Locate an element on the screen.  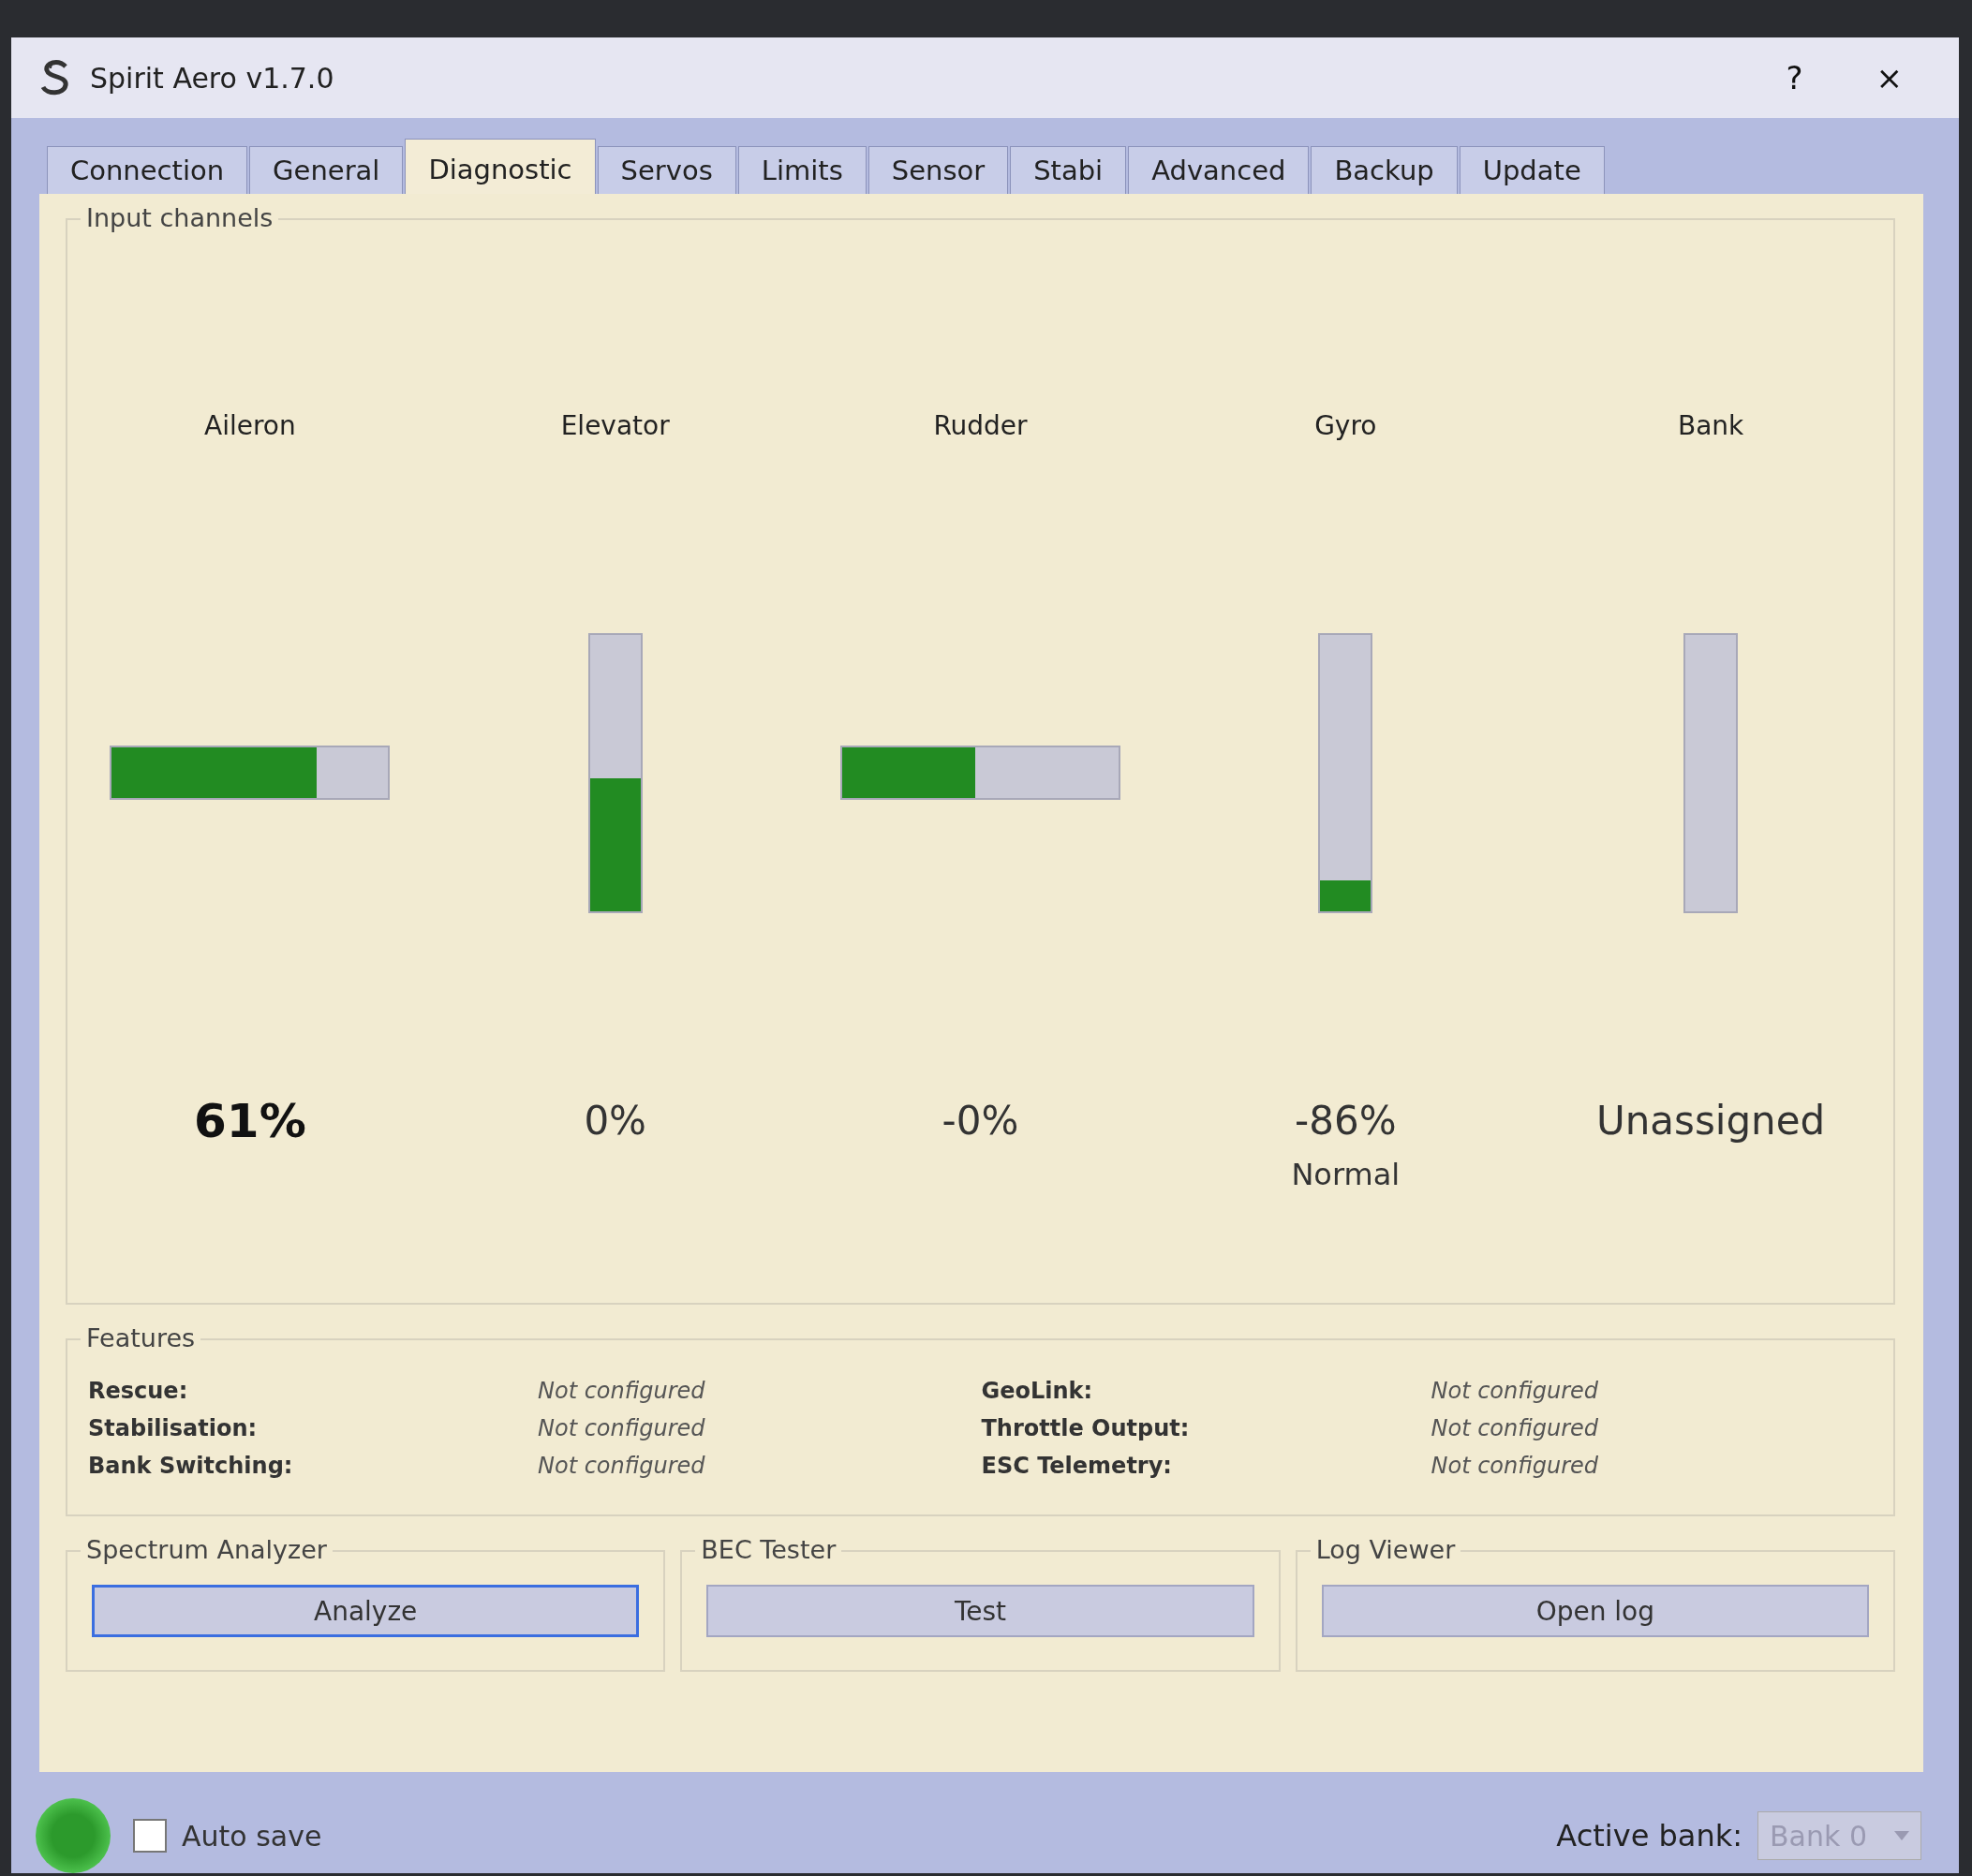
tab: Diagnostic is located at coordinates (500, 166).